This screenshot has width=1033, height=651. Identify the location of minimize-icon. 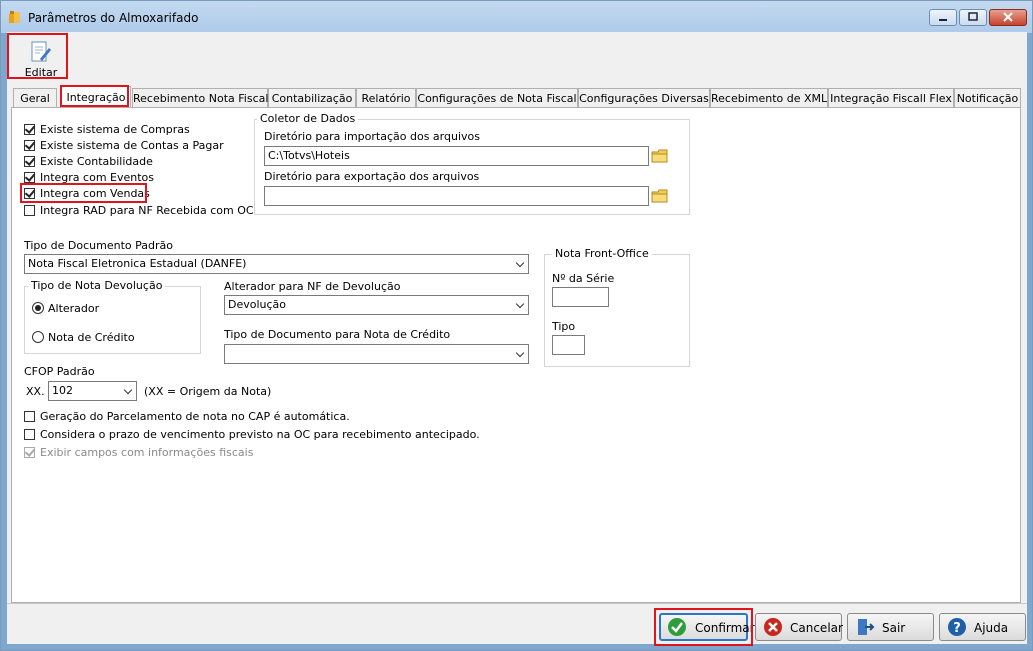
(943, 20).